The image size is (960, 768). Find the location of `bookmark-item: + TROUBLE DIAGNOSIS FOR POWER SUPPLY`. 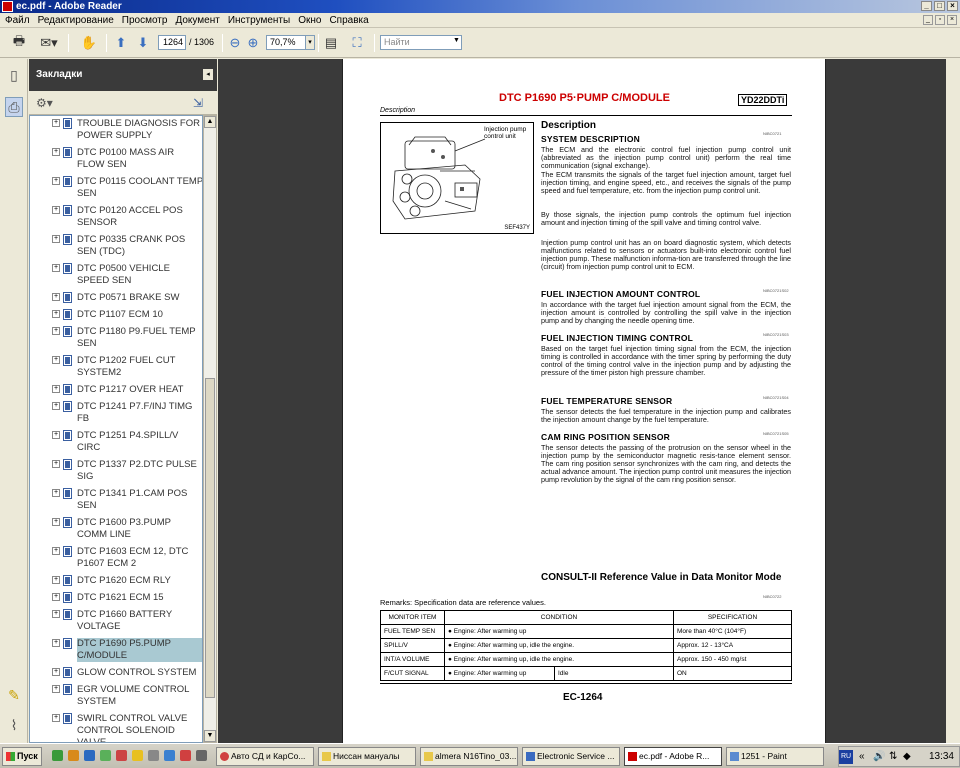

bookmark-item: + TROUBLE DIAGNOSIS FOR POWER SUPPLY is located at coordinates (116, 132).